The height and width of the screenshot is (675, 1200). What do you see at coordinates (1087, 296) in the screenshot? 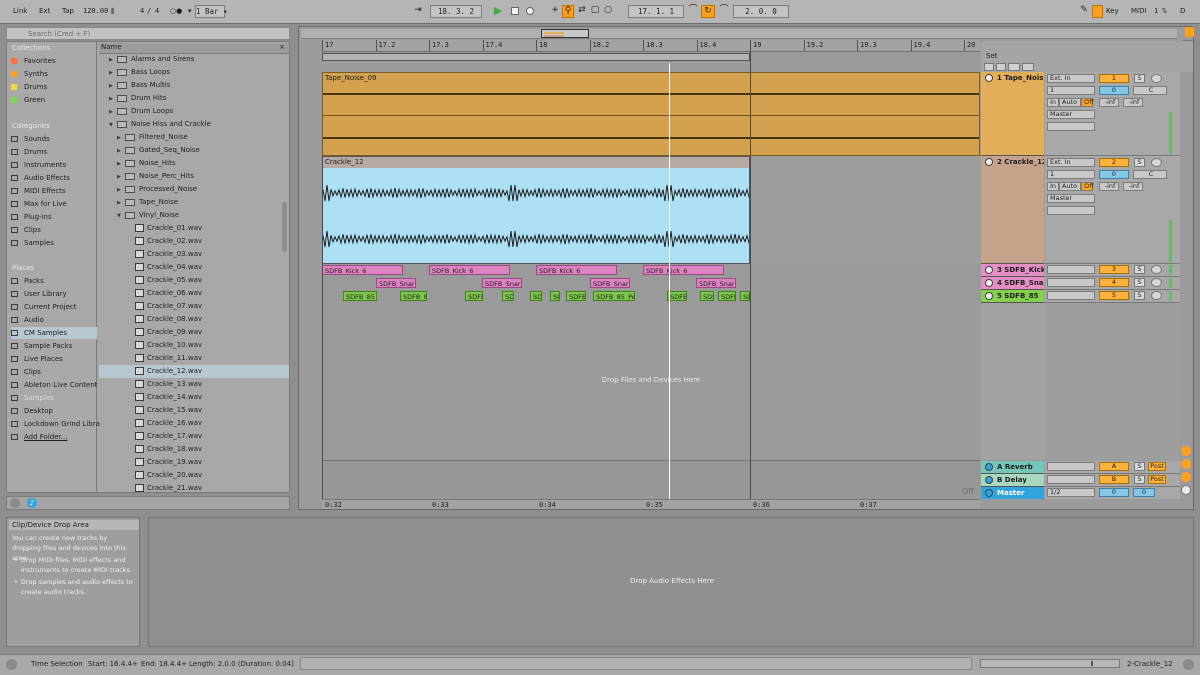
I see `track-header-5: 5 SDFB_85 5 S` at bounding box center [1087, 296].